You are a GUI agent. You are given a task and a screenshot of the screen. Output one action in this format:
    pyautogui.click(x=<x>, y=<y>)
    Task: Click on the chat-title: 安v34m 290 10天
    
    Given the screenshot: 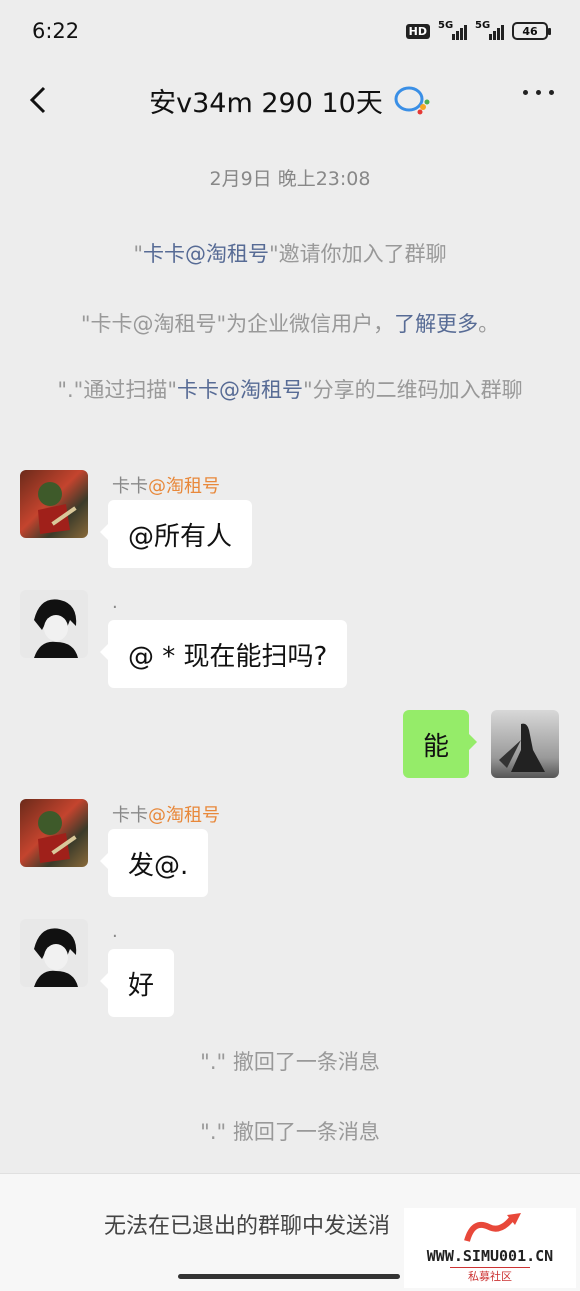 What is the action you would take?
    pyautogui.click(x=290, y=100)
    